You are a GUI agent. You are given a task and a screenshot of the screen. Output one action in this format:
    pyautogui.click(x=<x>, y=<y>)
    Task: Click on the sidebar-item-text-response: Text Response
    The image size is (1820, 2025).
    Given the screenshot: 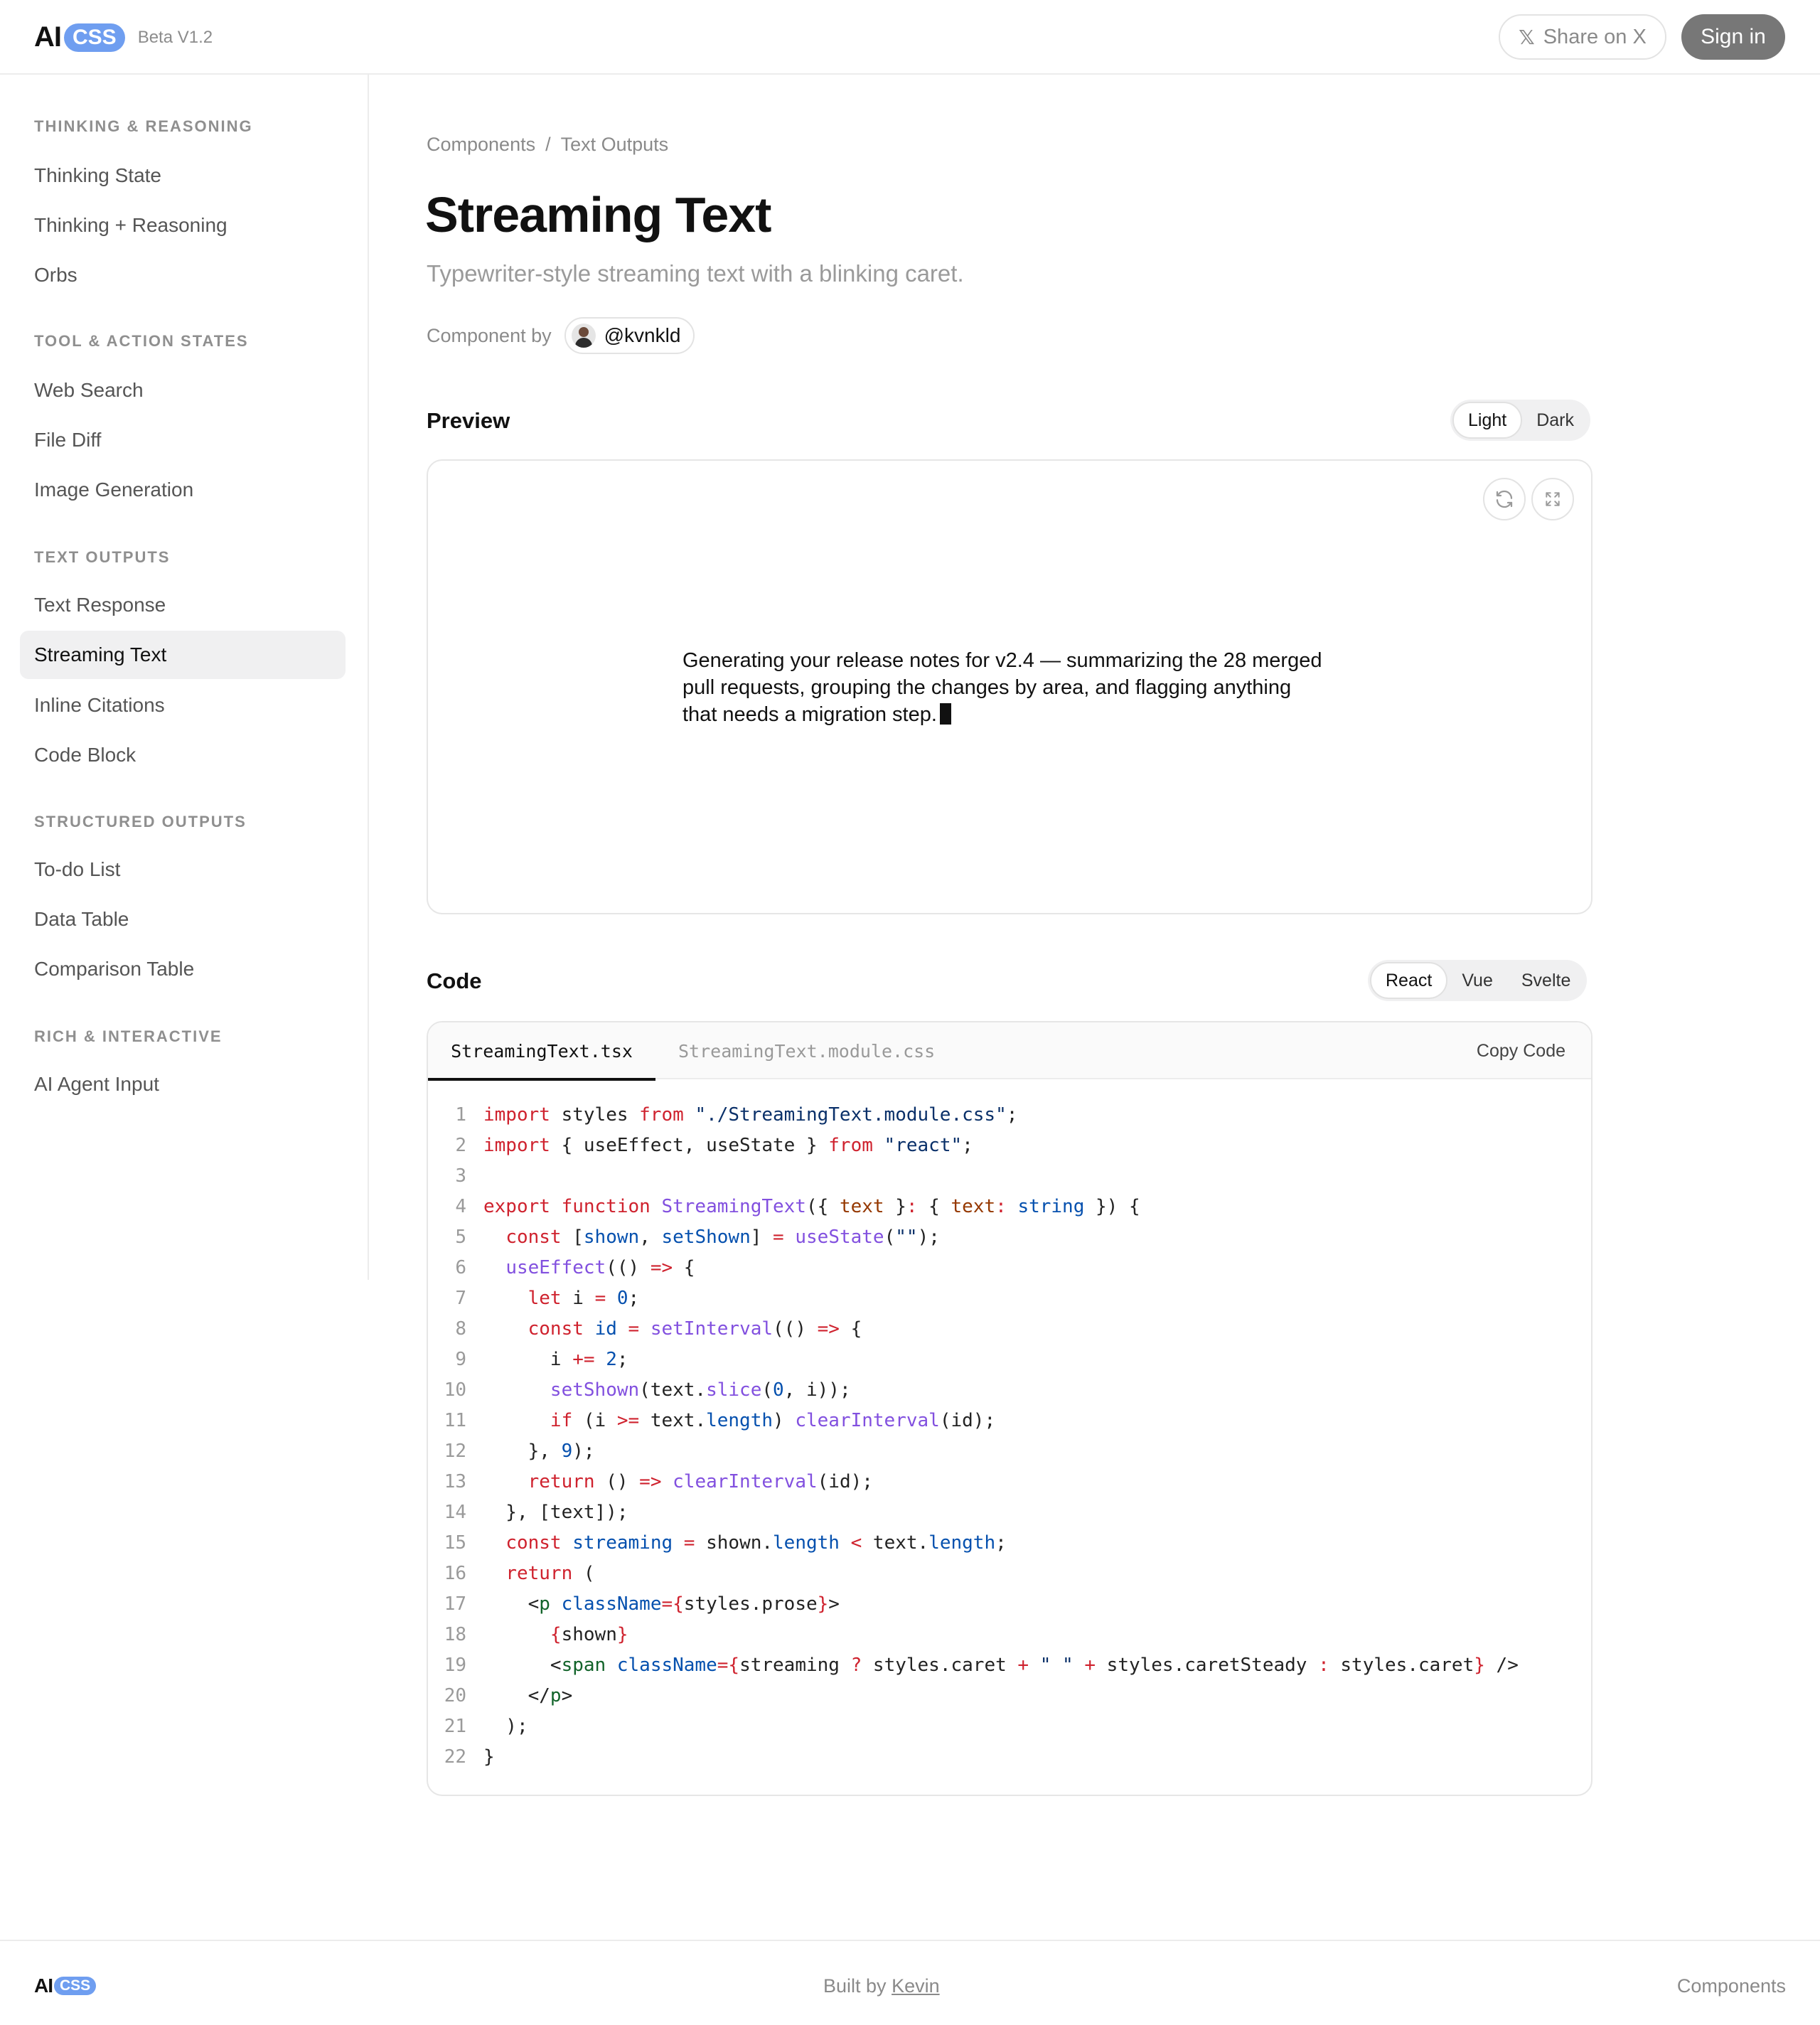 What is the action you would take?
    pyautogui.click(x=183, y=605)
    